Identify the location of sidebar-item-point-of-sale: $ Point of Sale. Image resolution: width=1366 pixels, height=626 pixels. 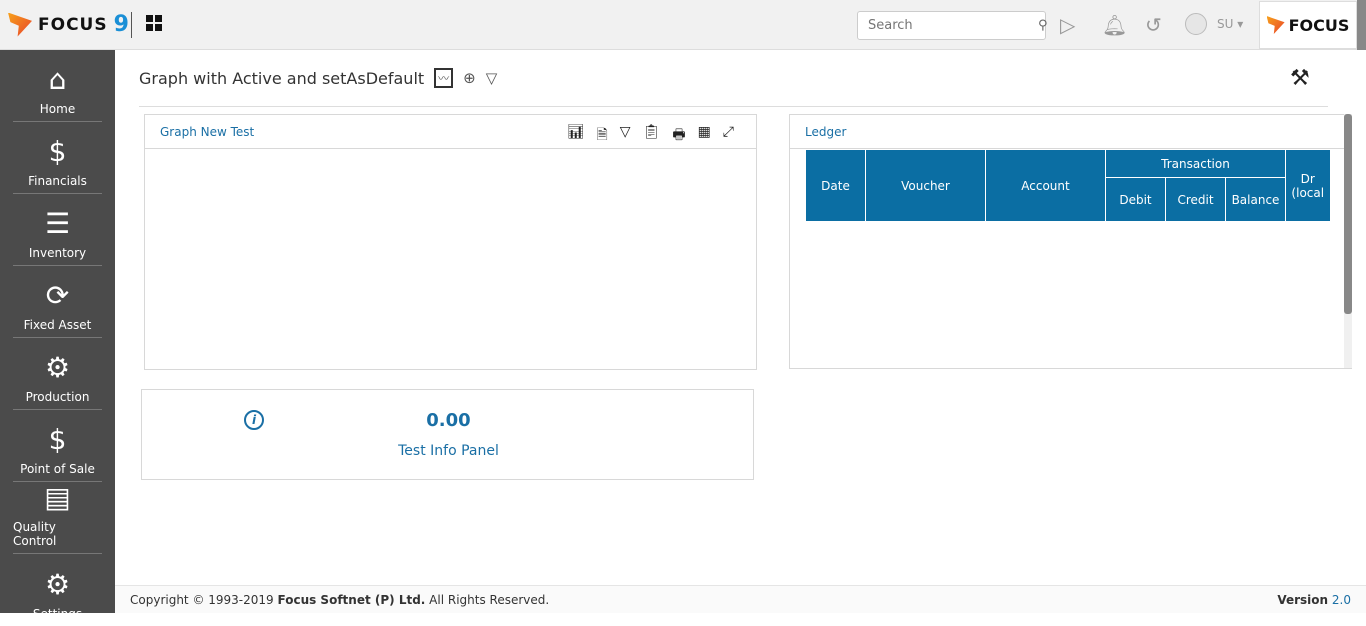
(57, 446).